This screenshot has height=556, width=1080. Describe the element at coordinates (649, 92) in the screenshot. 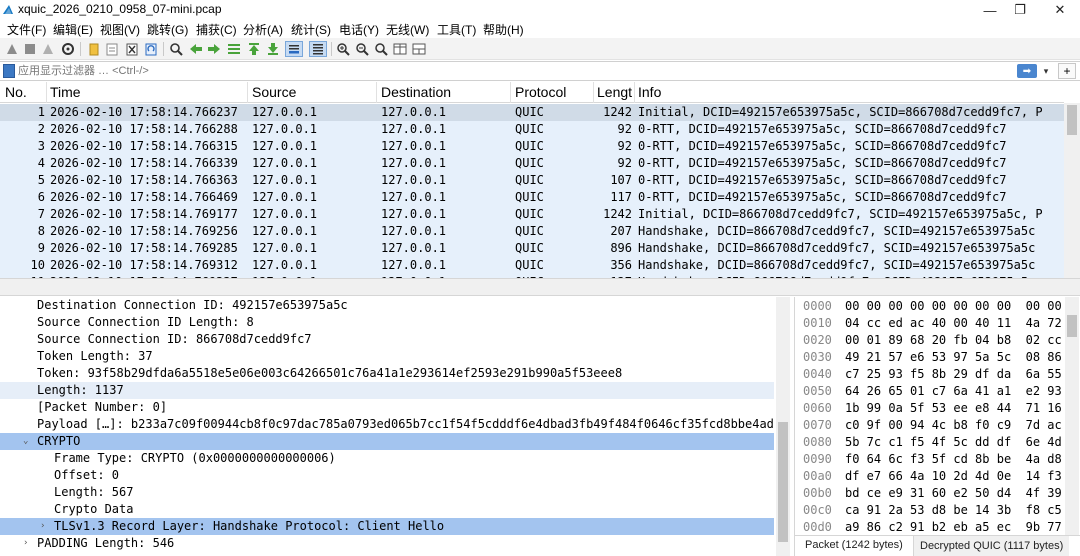

I see `column-header-info: Info` at that location.